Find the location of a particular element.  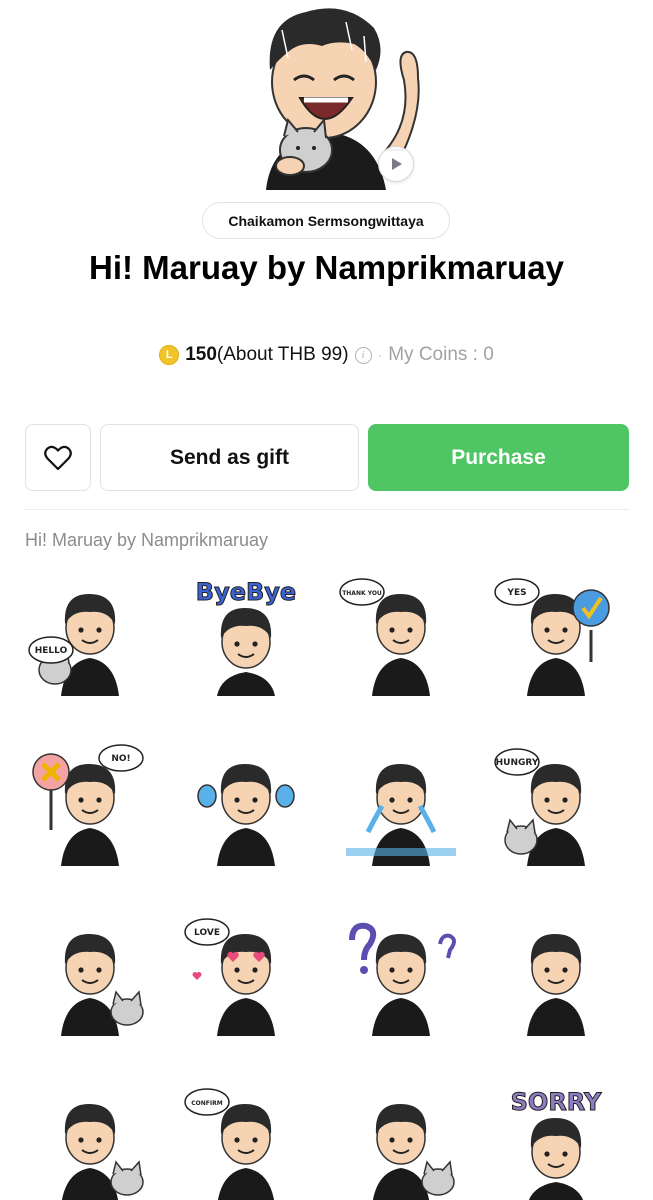

sticker-love-art: LOVE is located at coordinates (229, 977).